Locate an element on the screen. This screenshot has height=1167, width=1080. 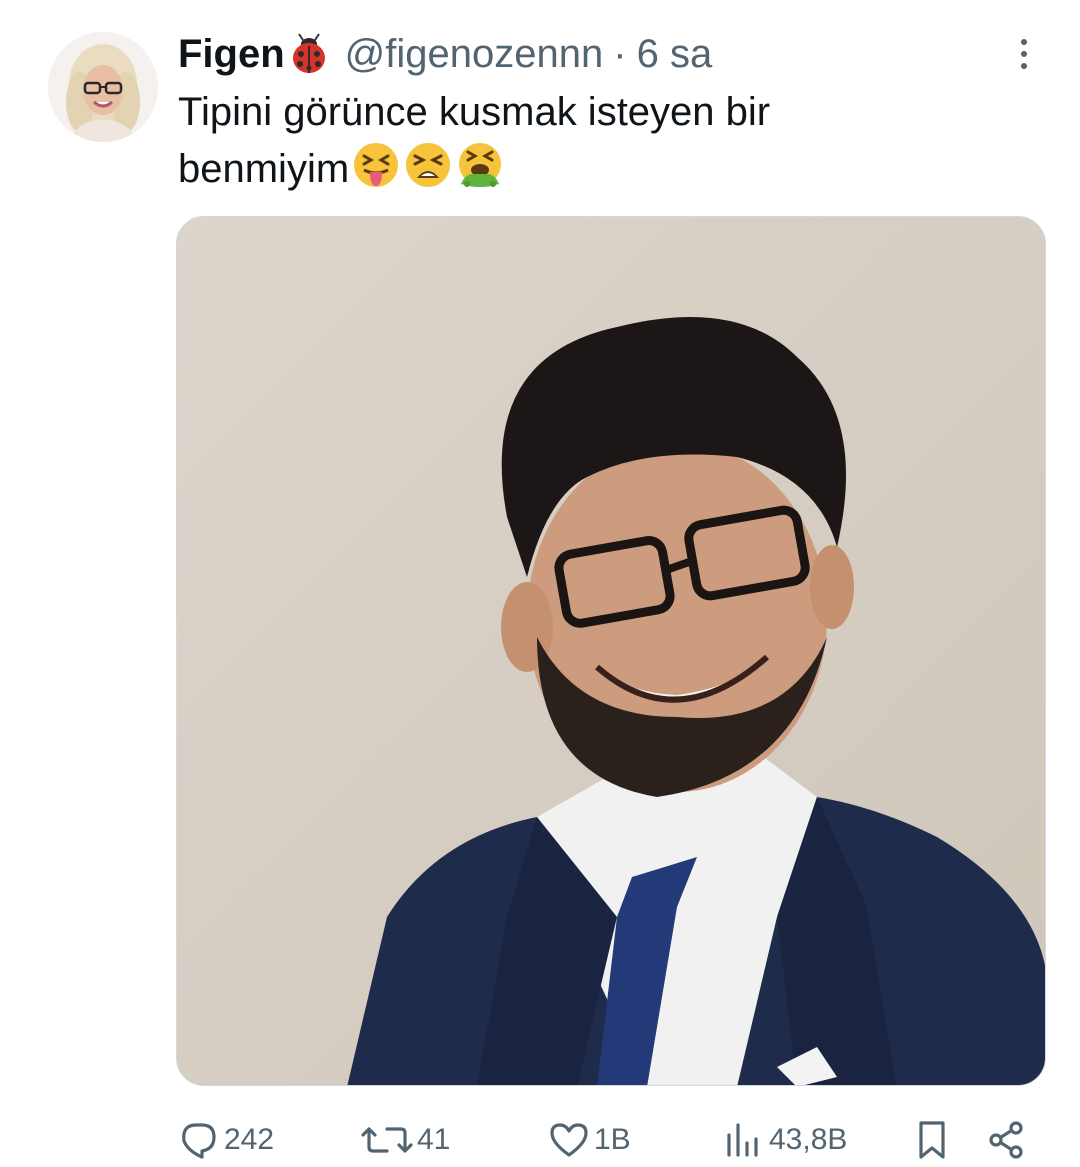
handle: @figenozennn is located at coordinates (474, 54).